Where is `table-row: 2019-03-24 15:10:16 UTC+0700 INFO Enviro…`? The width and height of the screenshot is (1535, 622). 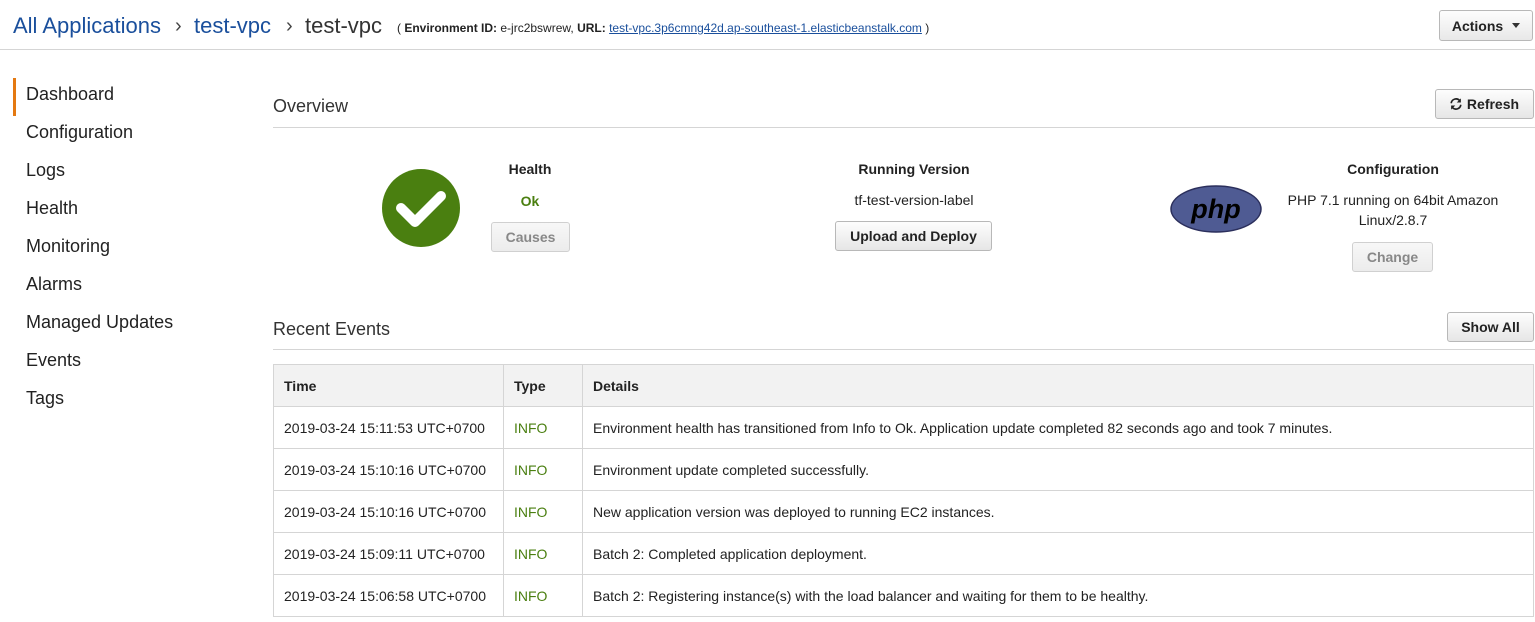 table-row: 2019-03-24 15:10:16 UTC+0700 INFO Enviro… is located at coordinates (903, 469).